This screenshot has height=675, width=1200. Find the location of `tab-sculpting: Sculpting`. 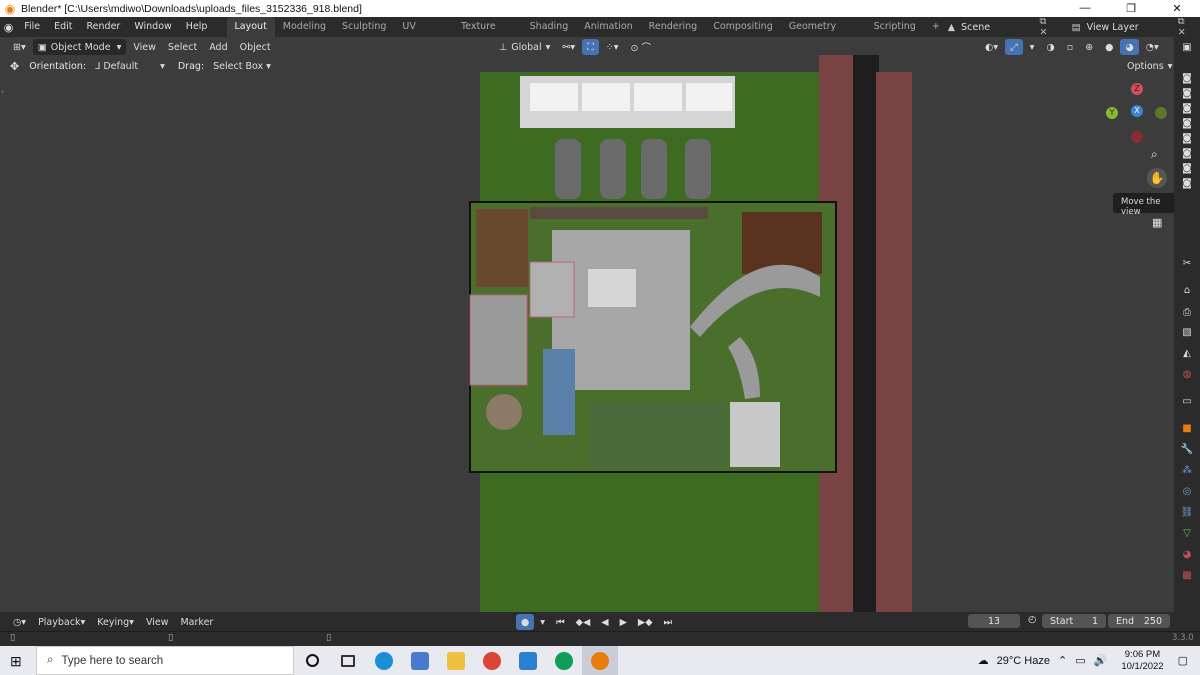

tab-sculpting: Sculpting is located at coordinates (364, 27).